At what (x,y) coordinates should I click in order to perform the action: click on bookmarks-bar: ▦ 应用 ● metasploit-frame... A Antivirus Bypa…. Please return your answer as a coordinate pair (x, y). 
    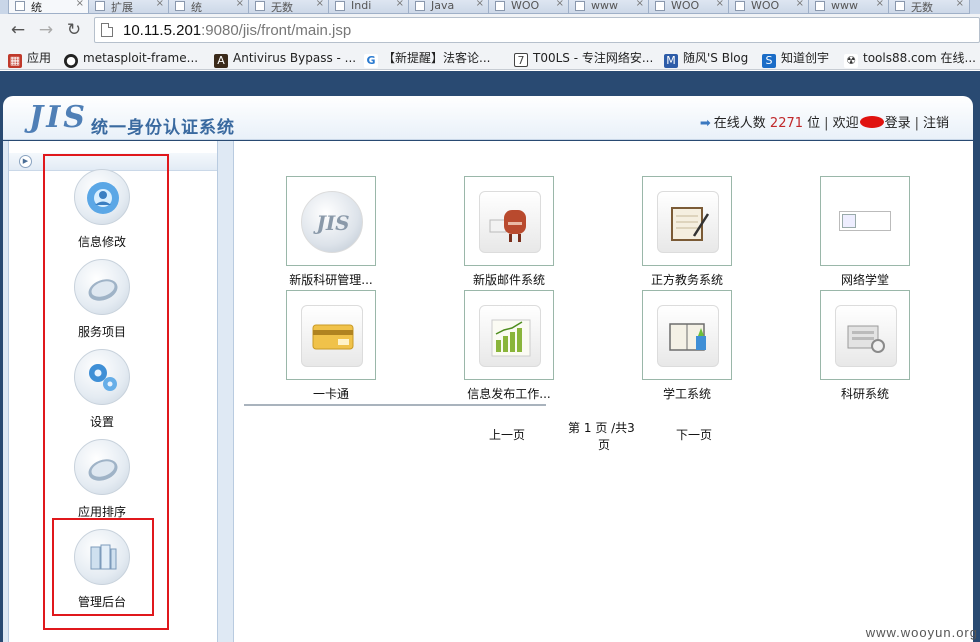
    Looking at the image, I should click on (490, 58).